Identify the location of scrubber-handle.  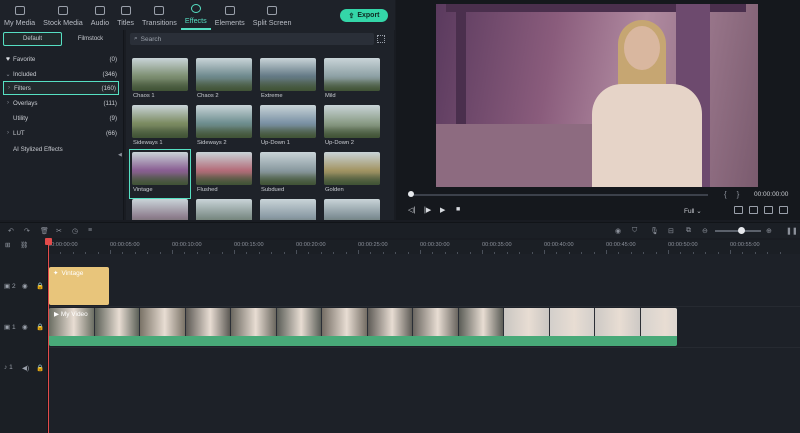
(411, 194).